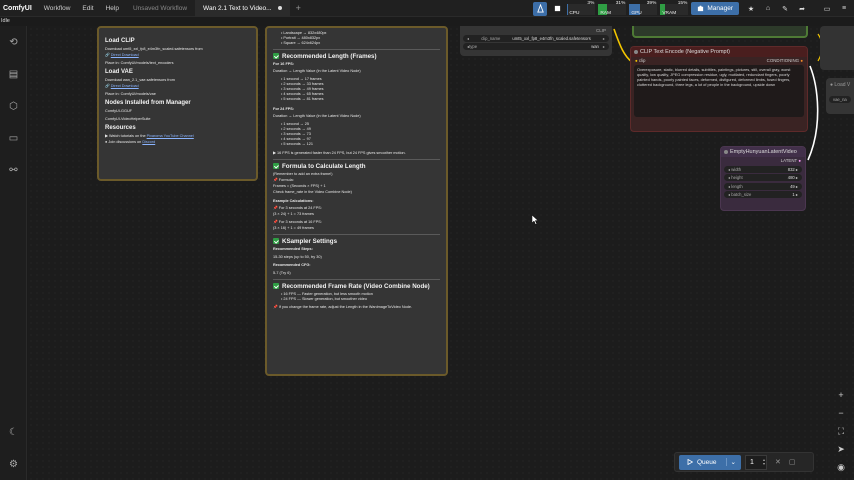 Image resolution: width=854 pixels, height=480 pixels. What do you see at coordinates (125, 86) in the screenshot?
I see `load-vae-download-link: Direct Download` at bounding box center [125, 86].